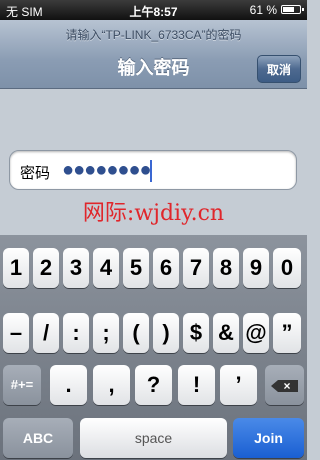 The height and width of the screenshot is (460, 320). I want to click on key-7: 7, so click(196, 268).